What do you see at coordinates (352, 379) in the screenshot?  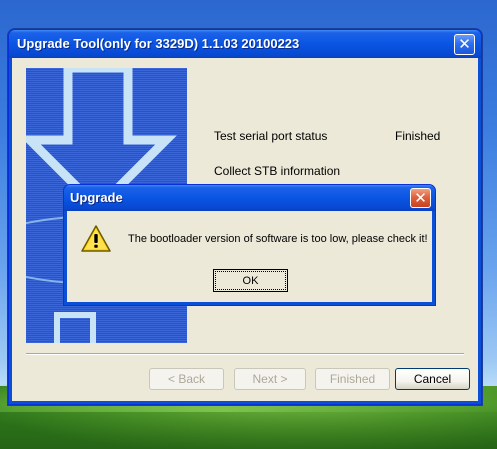 I see `finished-button: Finished` at bounding box center [352, 379].